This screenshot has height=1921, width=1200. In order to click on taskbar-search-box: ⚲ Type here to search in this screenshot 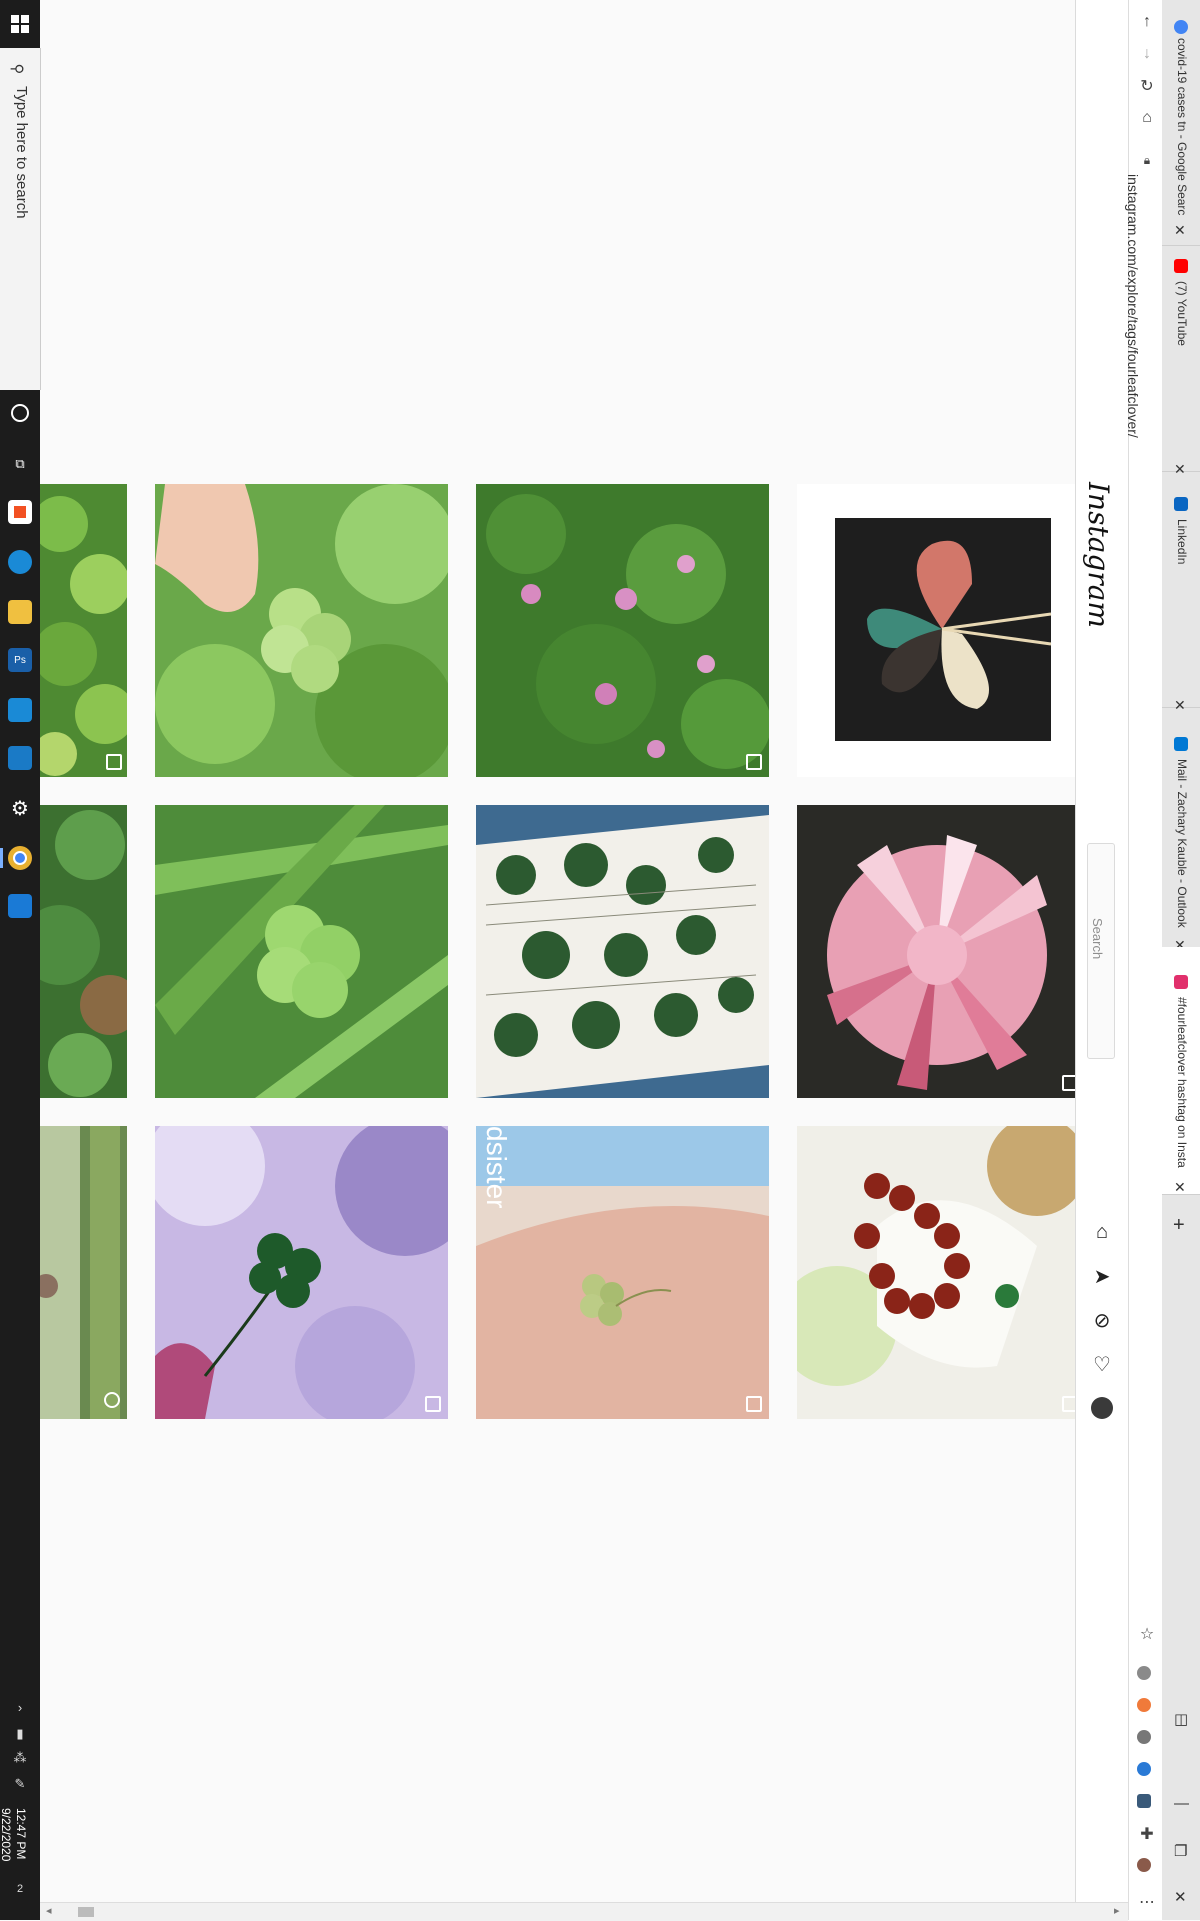, I will do `click(20, 219)`.